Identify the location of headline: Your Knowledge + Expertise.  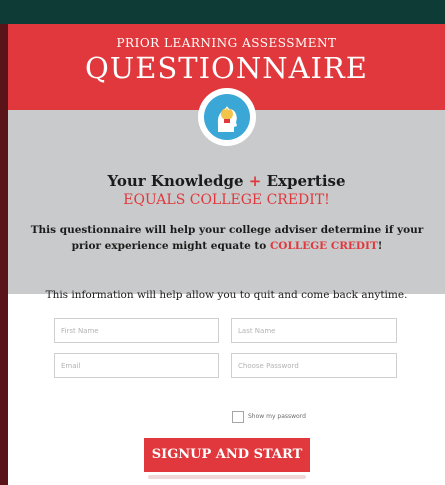
(226, 181).